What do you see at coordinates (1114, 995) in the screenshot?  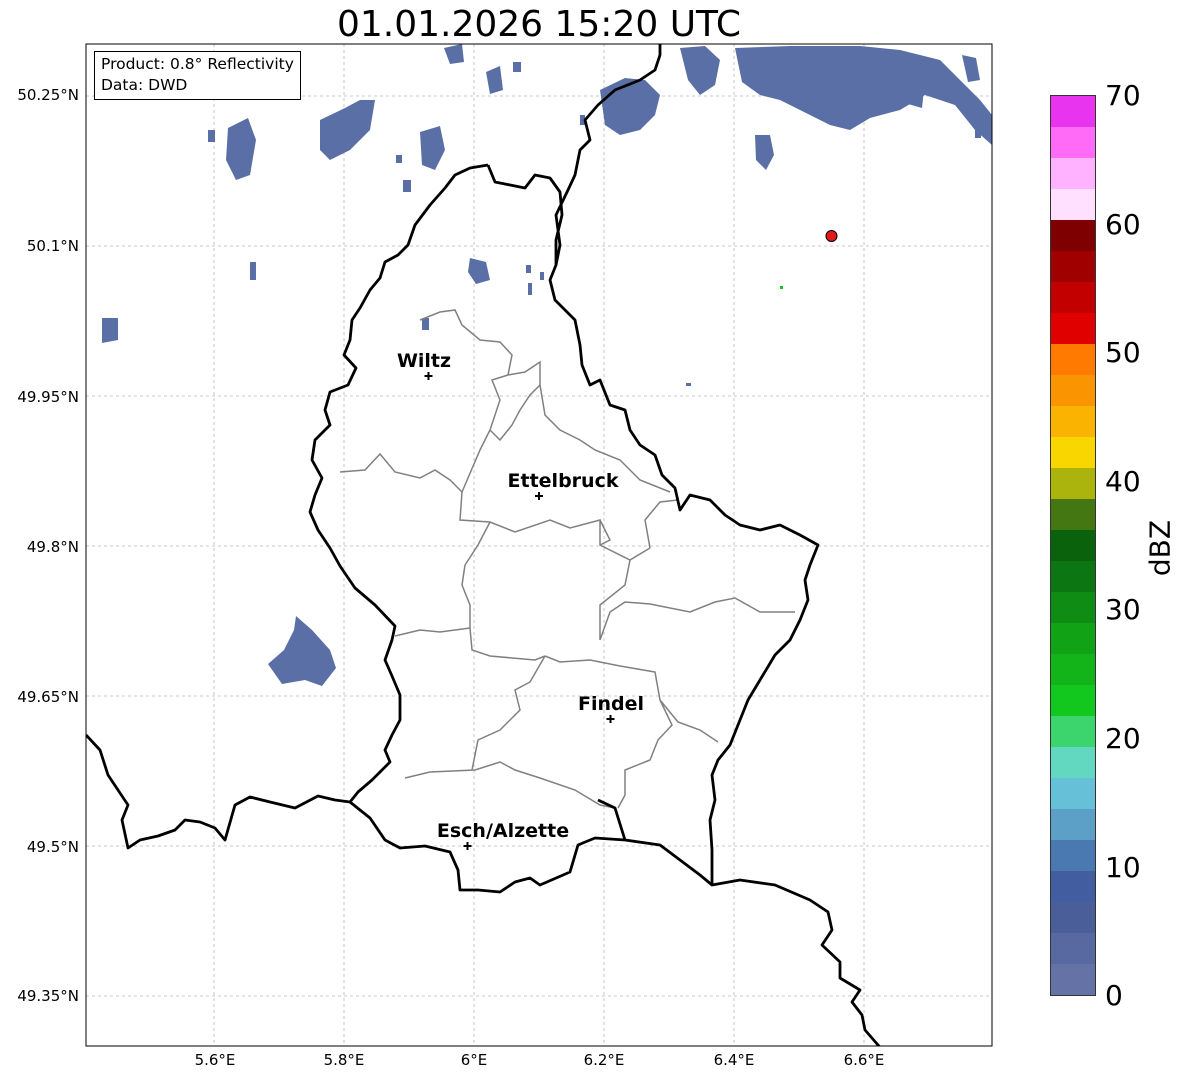 I see `colorbar-tick: 0` at bounding box center [1114, 995].